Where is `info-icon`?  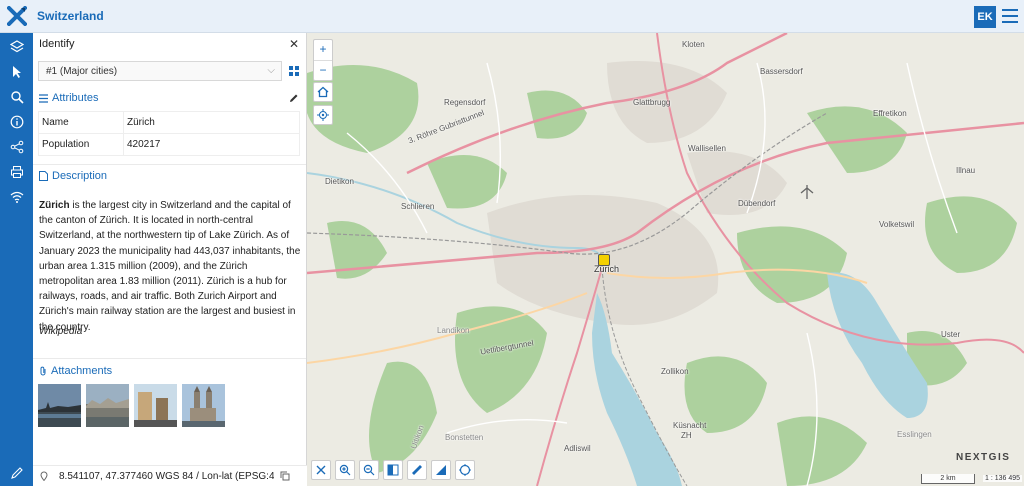
info-icon is located at coordinates (16, 122).